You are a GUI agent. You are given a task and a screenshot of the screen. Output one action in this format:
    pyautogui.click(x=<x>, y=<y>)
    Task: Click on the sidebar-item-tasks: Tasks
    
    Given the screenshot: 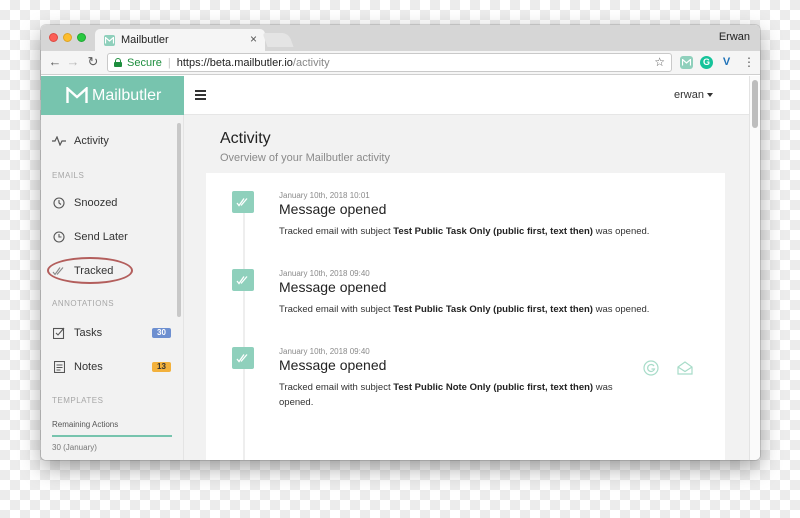 What is the action you would take?
    pyautogui.click(x=77, y=333)
    